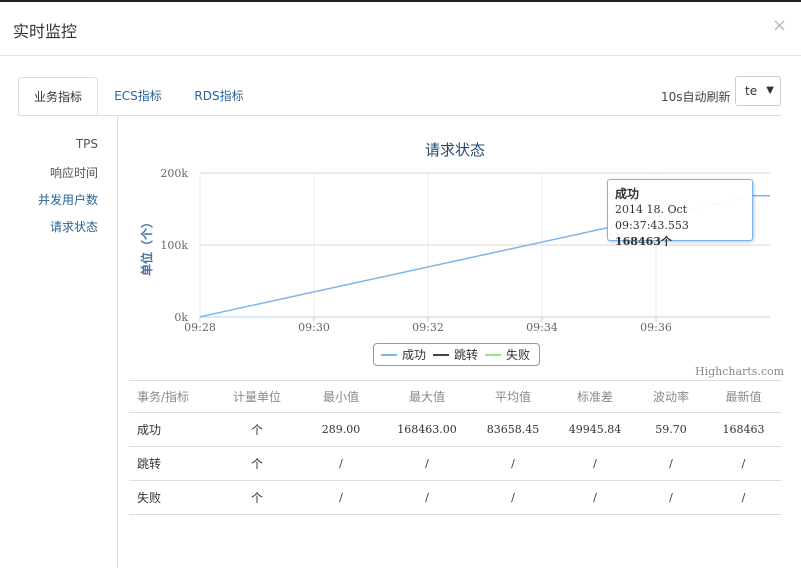 The height and width of the screenshot is (583, 801). What do you see at coordinates (770, 90) in the screenshot?
I see `caret-down-icon: ▼` at bounding box center [770, 90].